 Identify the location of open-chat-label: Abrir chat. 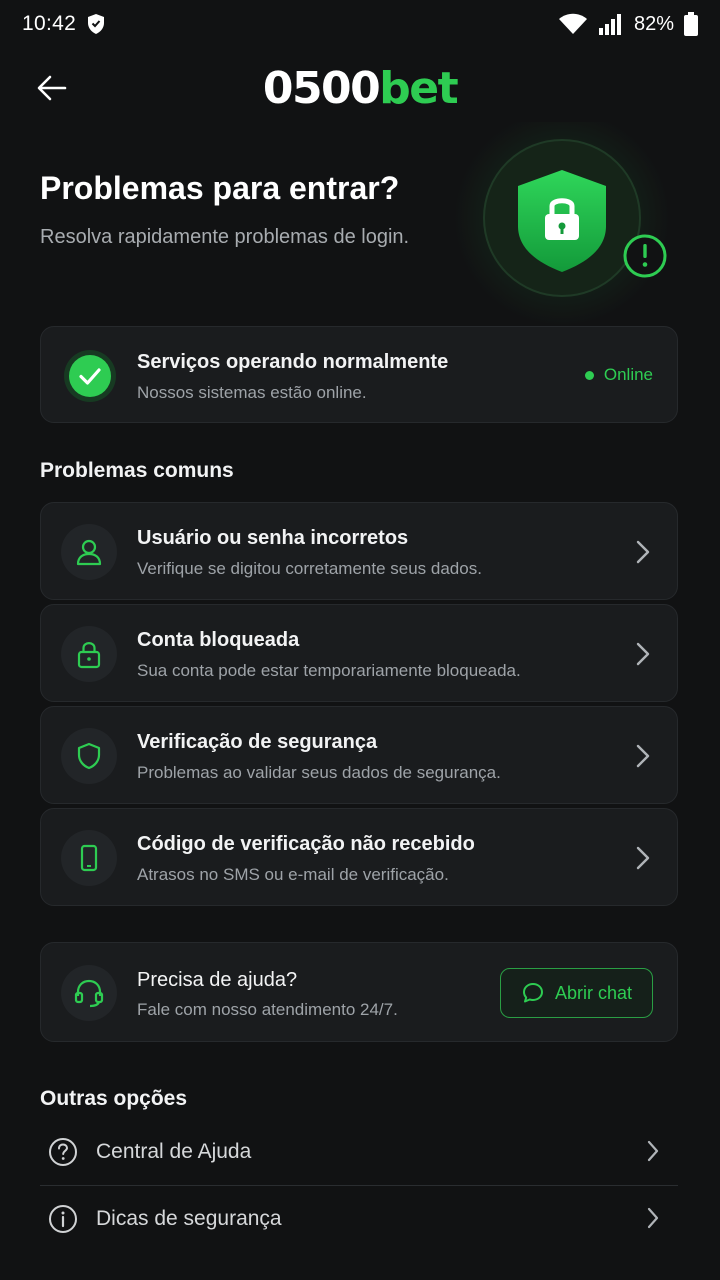
(593, 992).